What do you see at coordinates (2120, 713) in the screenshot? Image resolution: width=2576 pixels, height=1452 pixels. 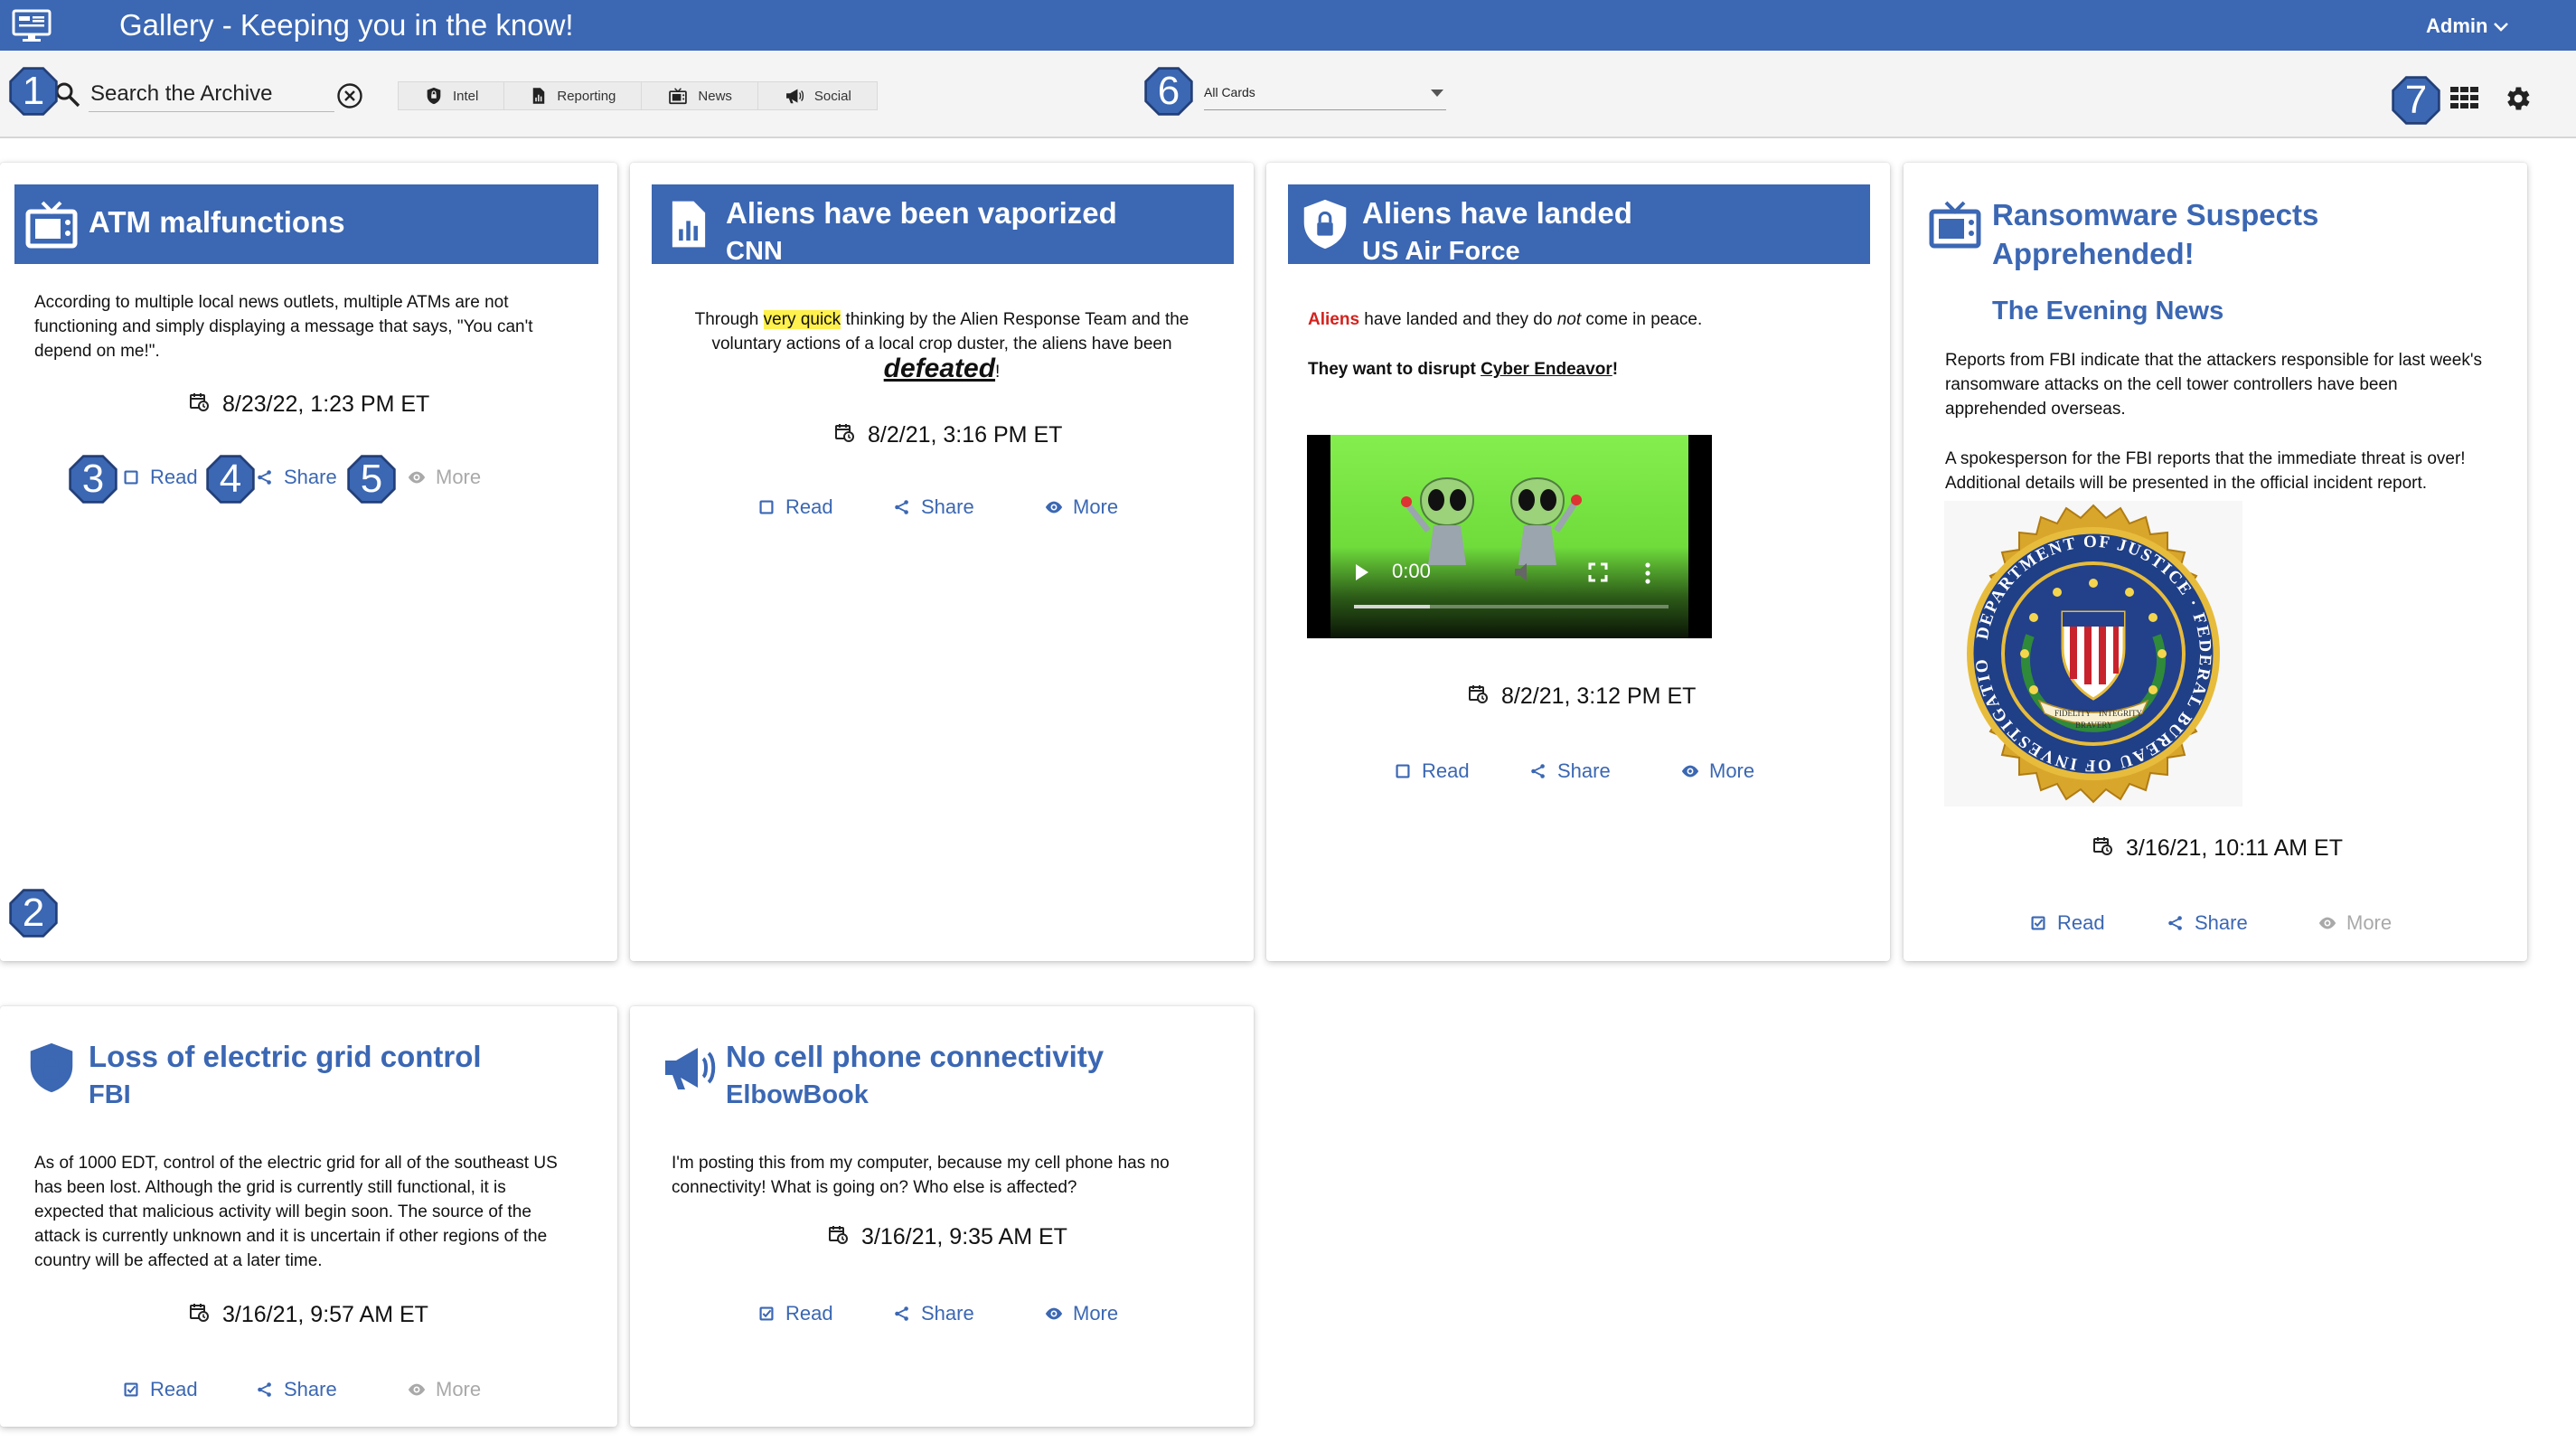 I see `seal-motto-right: INTEGRITY` at bounding box center [2120, 713].